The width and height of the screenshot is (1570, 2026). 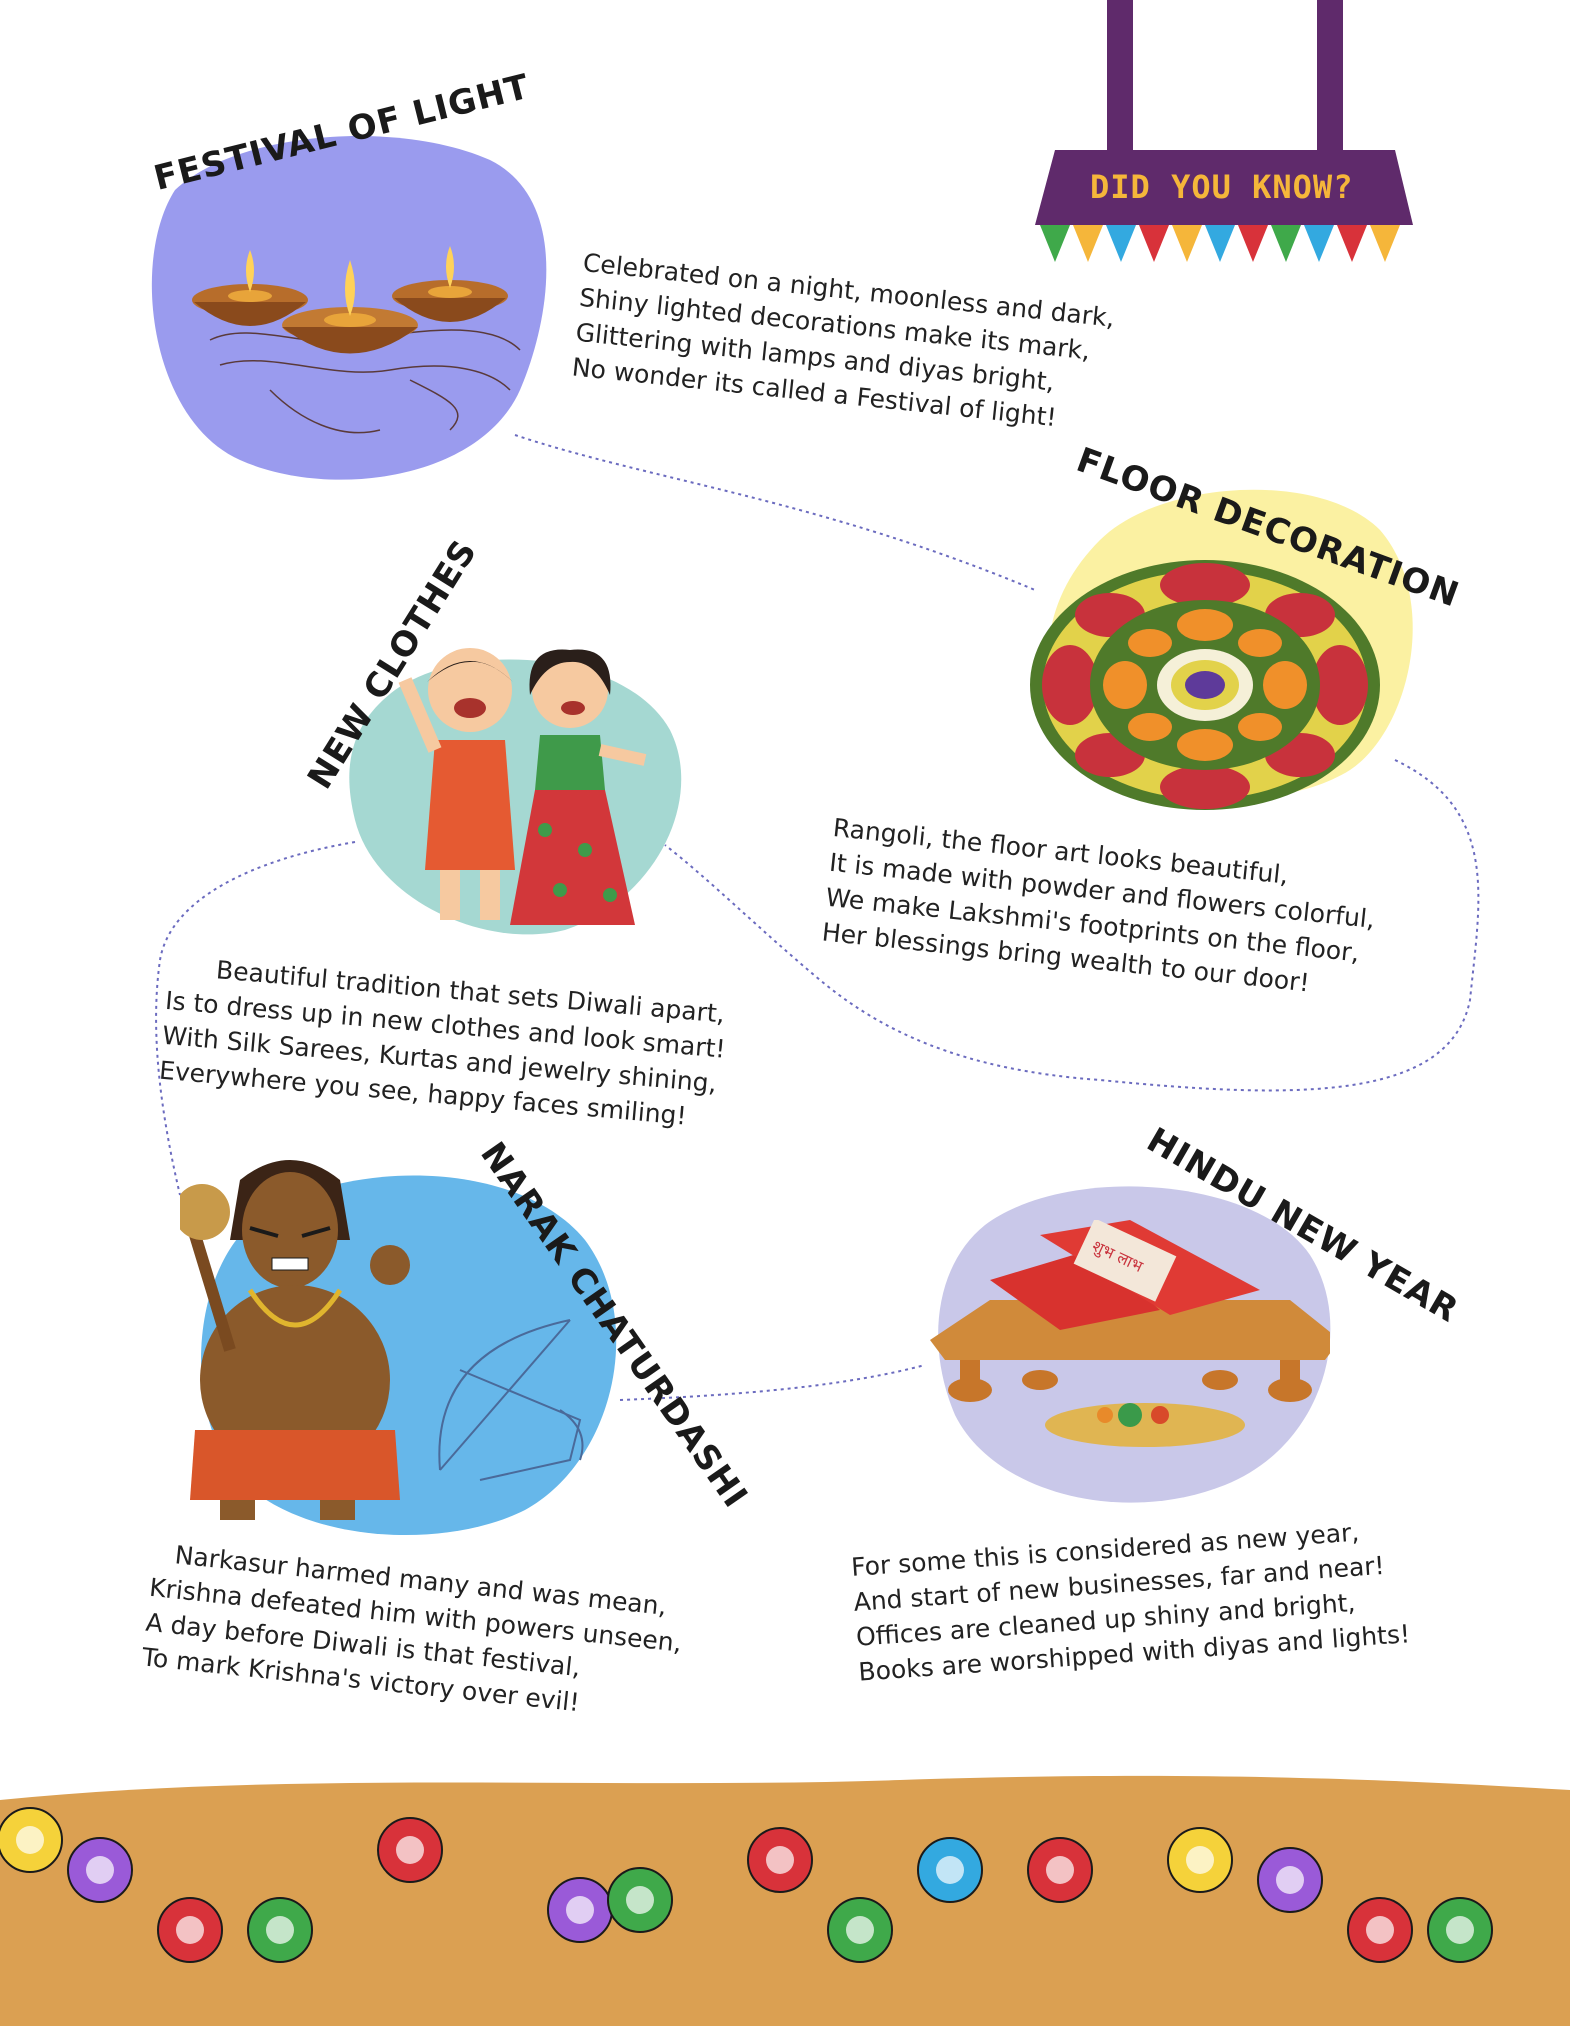 What do you see at coordinates (300, 1330) in the screenshot?
I see `narakasura-demon-illustration` at bounding box center [300, 1330].